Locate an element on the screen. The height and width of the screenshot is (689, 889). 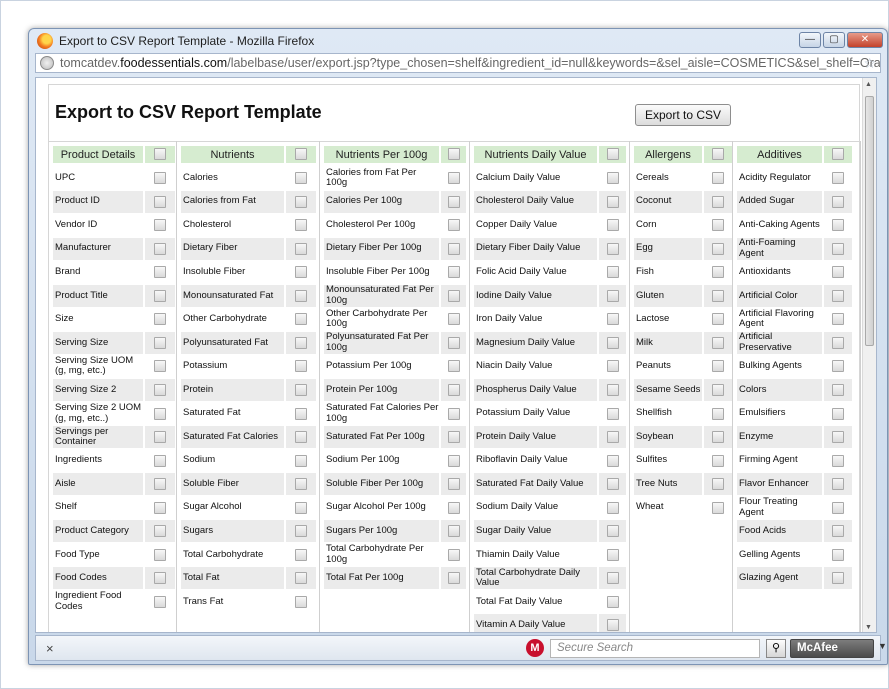
export-to-csv-button: Export to CSV is located at coordinates (683, 115).